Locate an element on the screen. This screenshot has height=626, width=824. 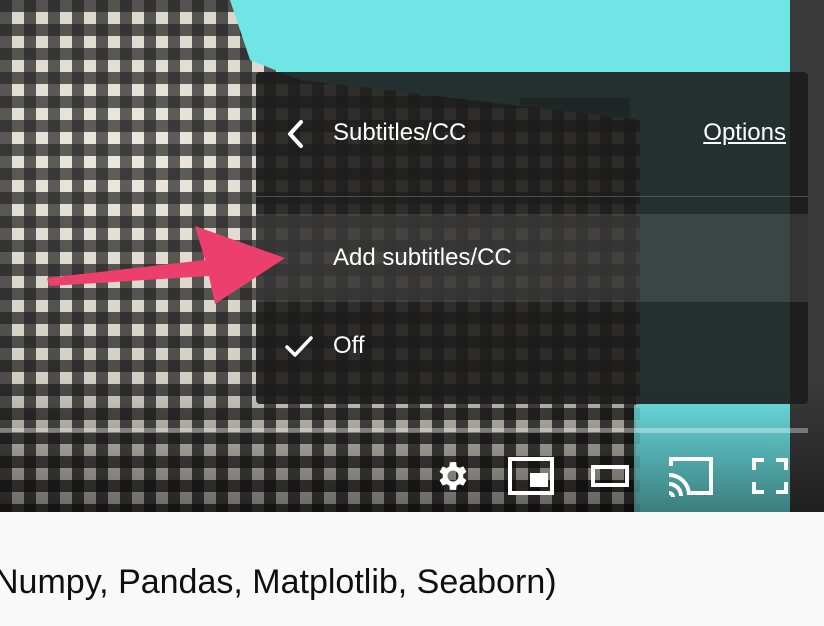
fullscreen-button is located at coordinates (770, 476).